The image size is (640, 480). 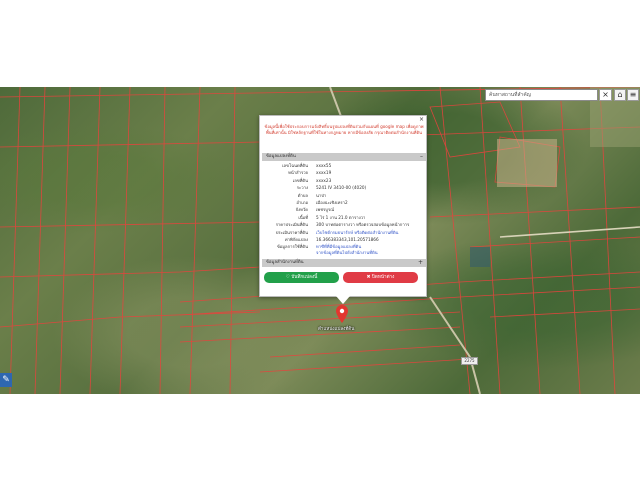 What do you see at coordinates (342, 210) in the screenshot?
I see `info-row: จังหวัด เพชรบูรณ์` at bounding box center [342, 210].